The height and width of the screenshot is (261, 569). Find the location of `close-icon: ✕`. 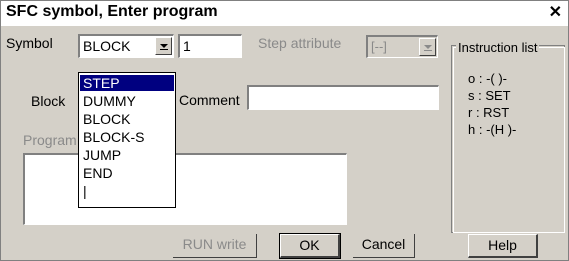

close-icon: ✕ is located at coordinates (555, 13).